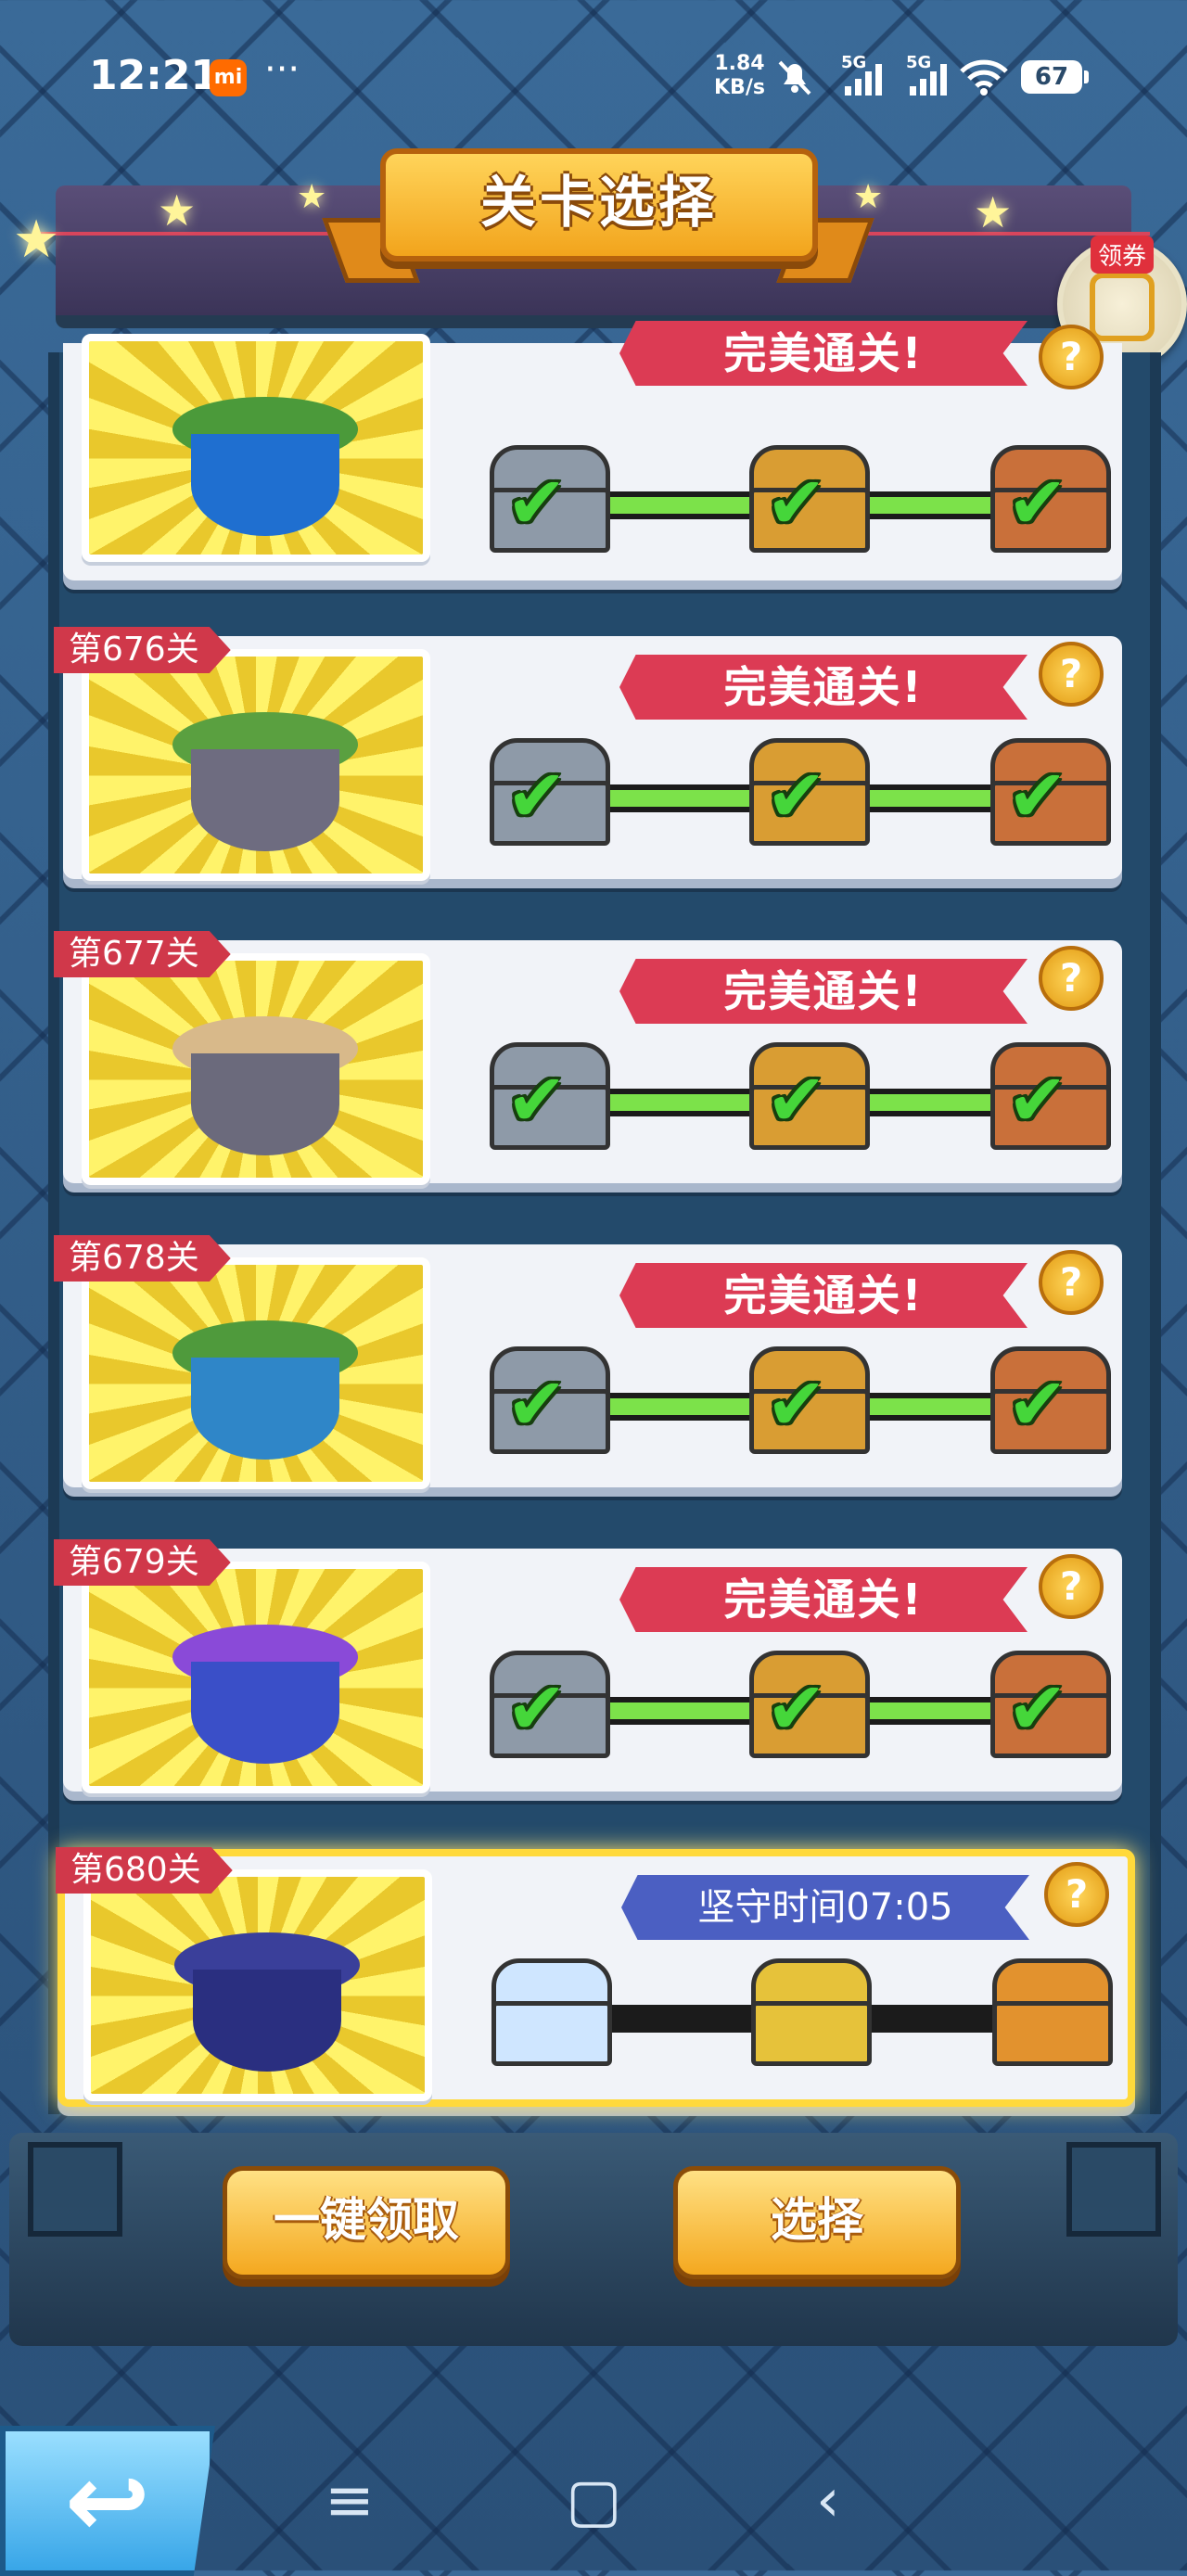 This screenshot has height=2576, width=1187. Describe the element at coordinates (142, 1258) in the screenshot. I see `level-number-tag: 第678关` at that location.